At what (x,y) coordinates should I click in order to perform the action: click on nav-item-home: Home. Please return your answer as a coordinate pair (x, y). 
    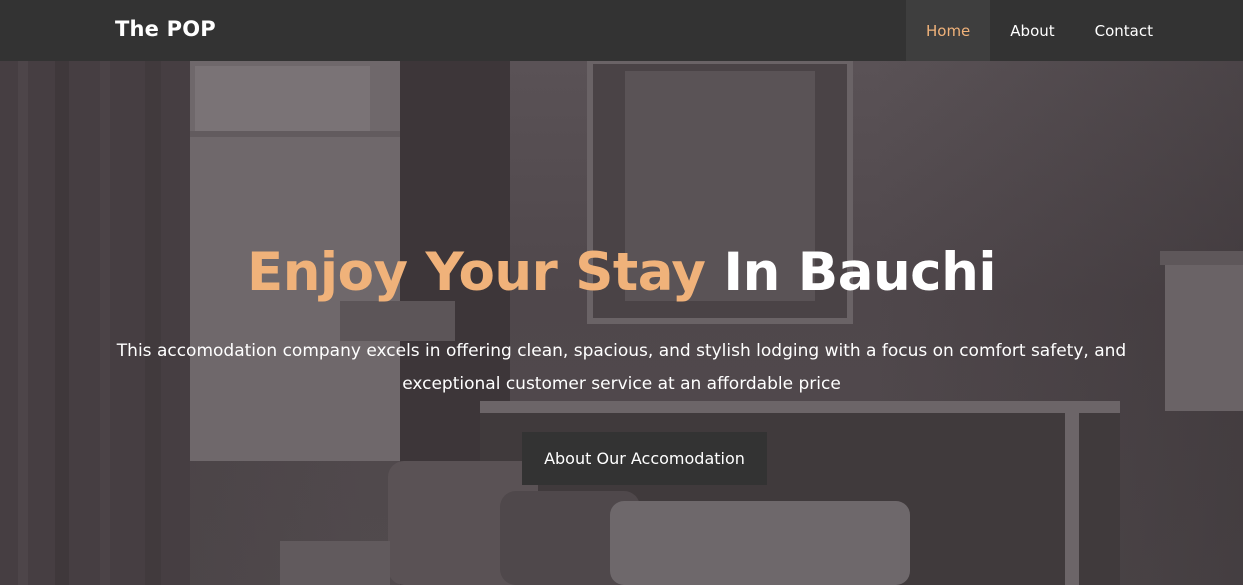
    Looking at the image, I should click on (948, 30).